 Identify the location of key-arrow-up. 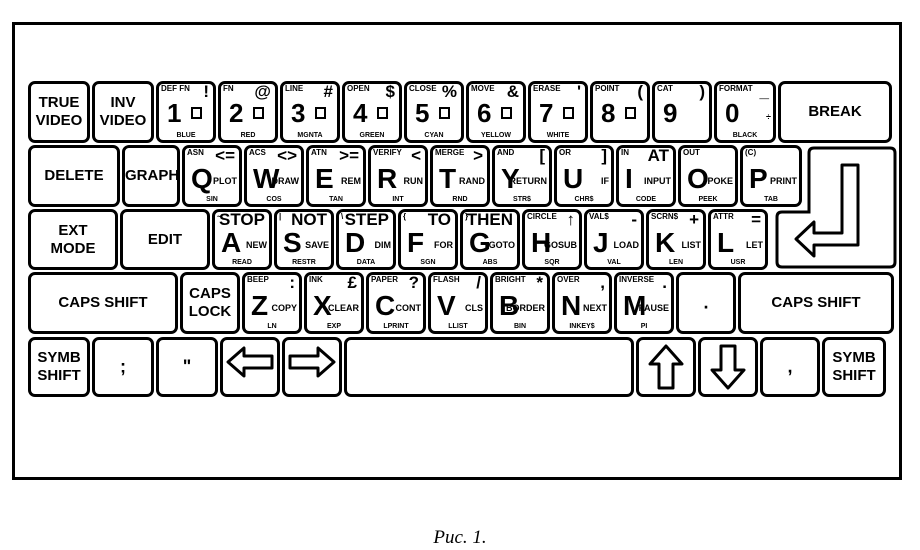
(666, 367).